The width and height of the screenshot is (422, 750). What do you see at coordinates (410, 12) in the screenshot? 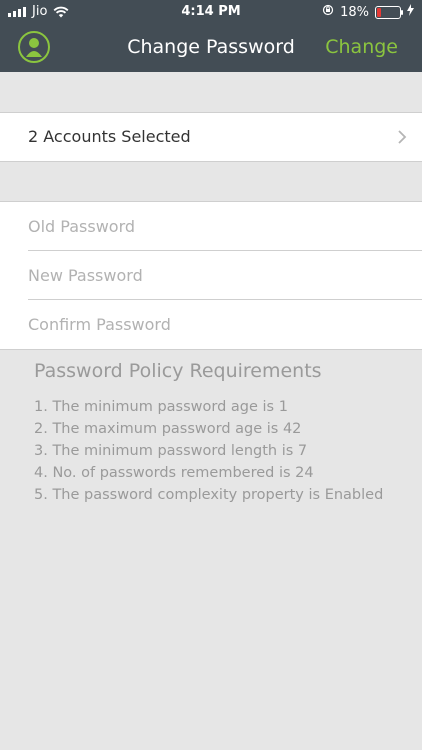
I see `charging-bolt-icon` at bounding box center [410, 12].